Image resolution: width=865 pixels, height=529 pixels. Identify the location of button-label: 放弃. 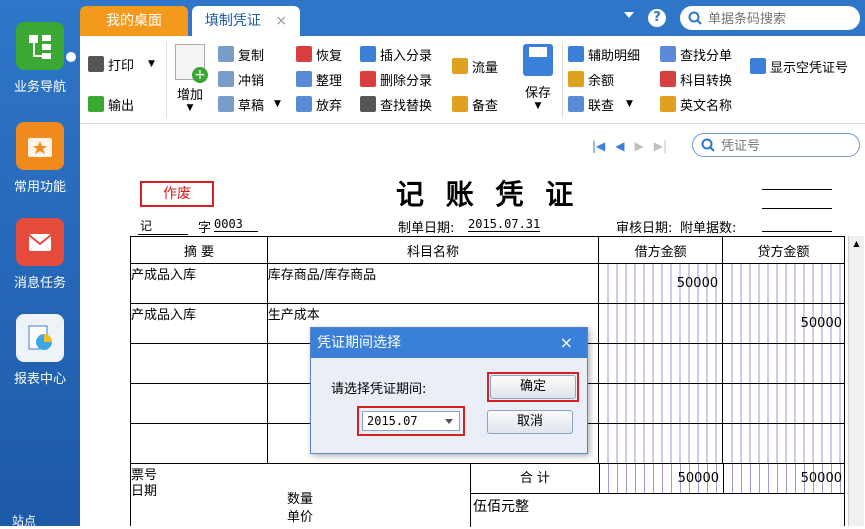
(329, 106).